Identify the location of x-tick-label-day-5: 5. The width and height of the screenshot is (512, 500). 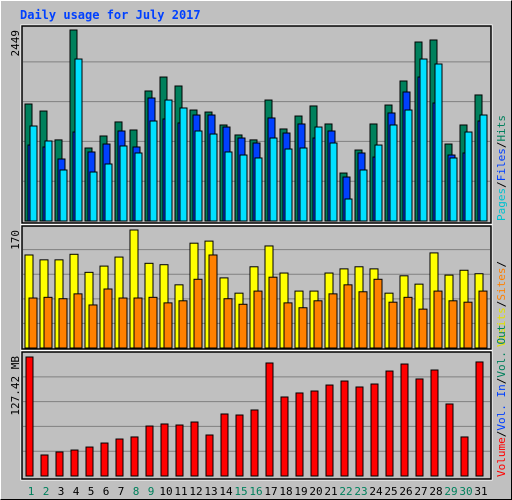
(91, 491).